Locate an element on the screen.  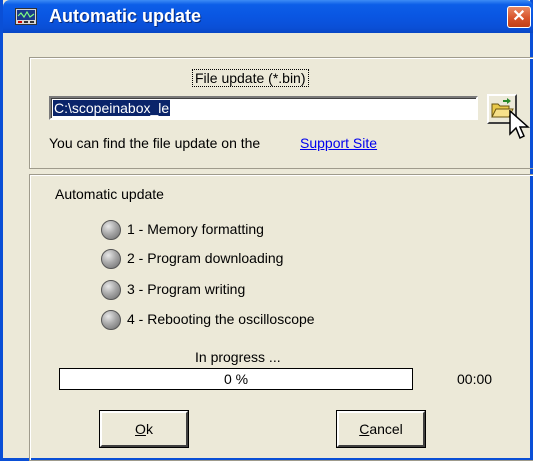
step-label: 2 - Program downloading is located at coordinates (205, 258).